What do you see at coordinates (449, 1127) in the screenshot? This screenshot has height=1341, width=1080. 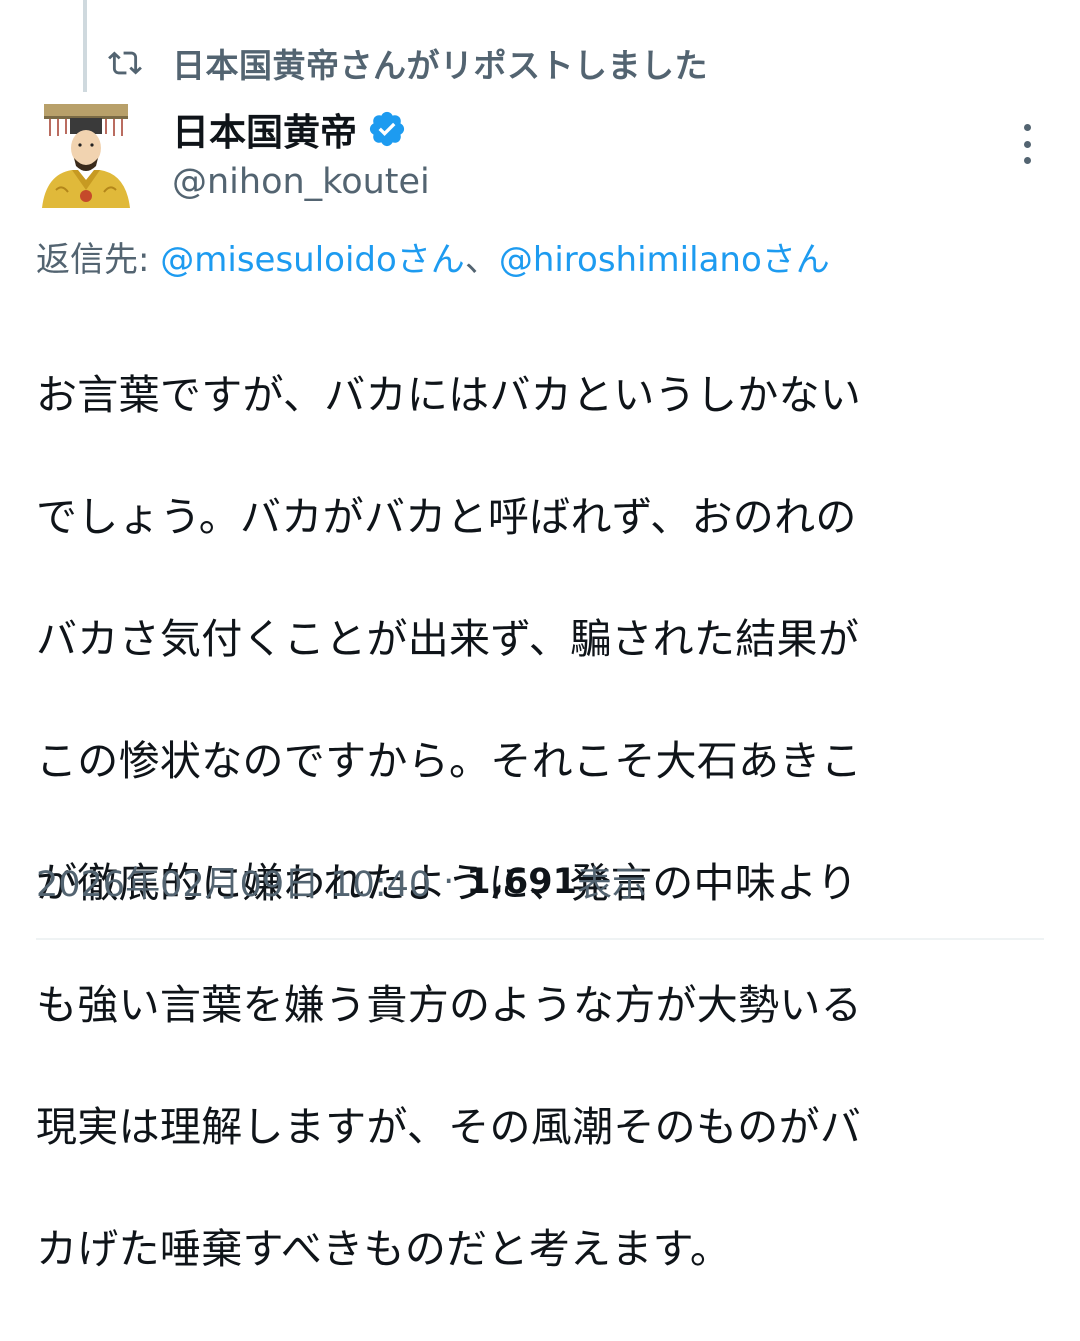 I see `tweet-line: 現実は理解しますが、その風潮そのものがバ` at bounding box center [449, 1127].